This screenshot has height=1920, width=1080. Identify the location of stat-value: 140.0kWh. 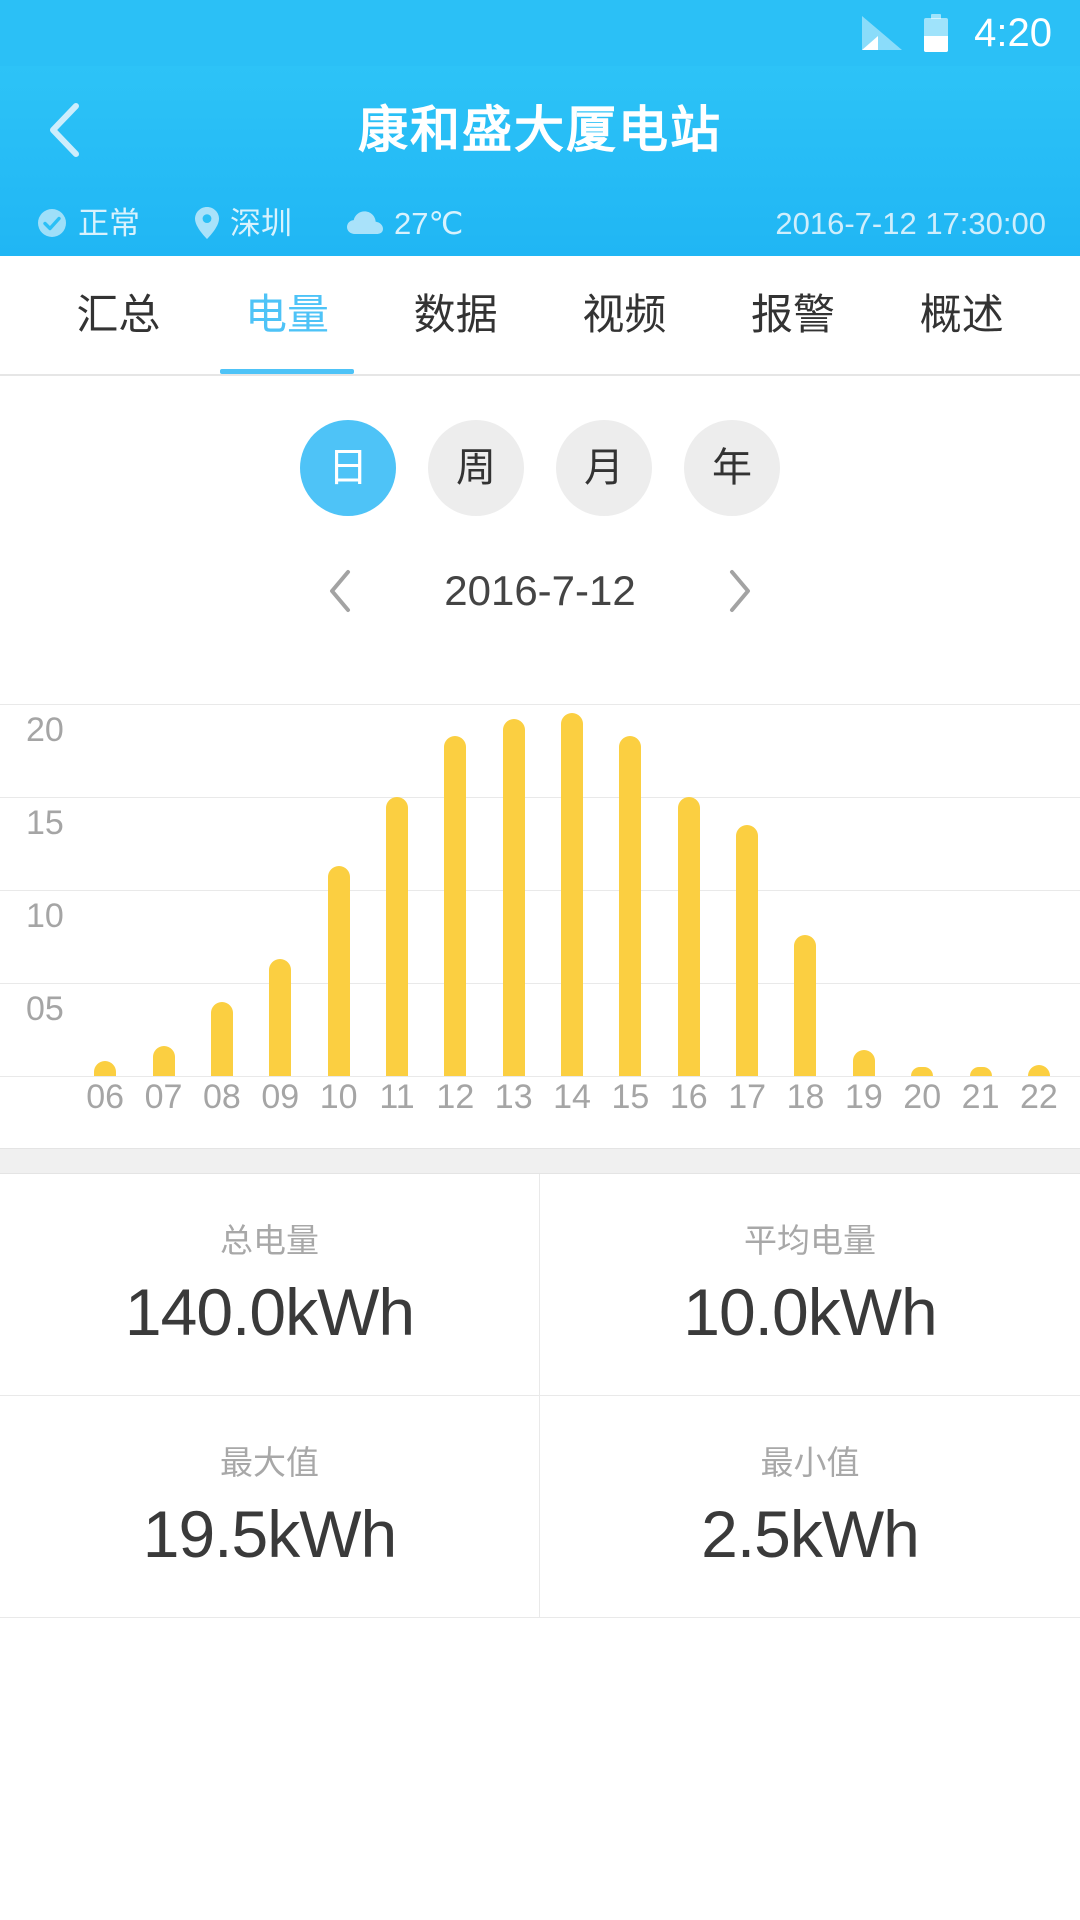
(269, 1312).